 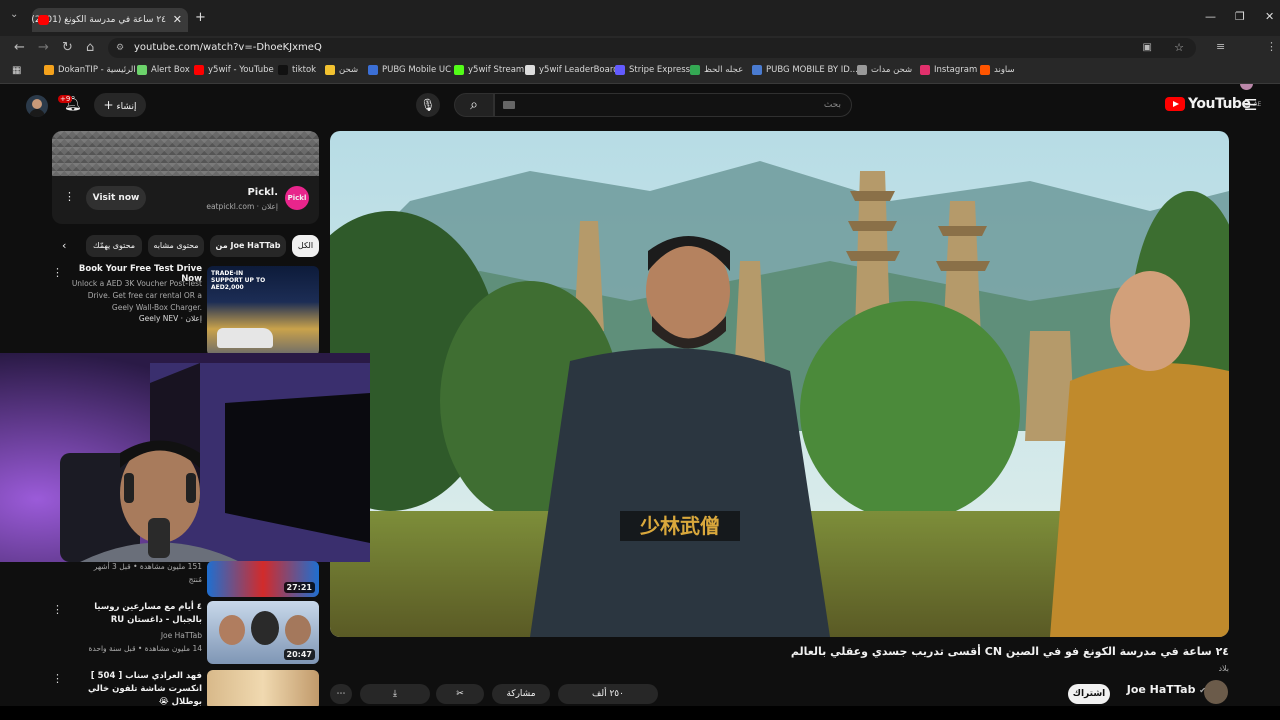 I want to click on bookmark-label: y5wif LeaderBoard, so click(x=579, y=70).